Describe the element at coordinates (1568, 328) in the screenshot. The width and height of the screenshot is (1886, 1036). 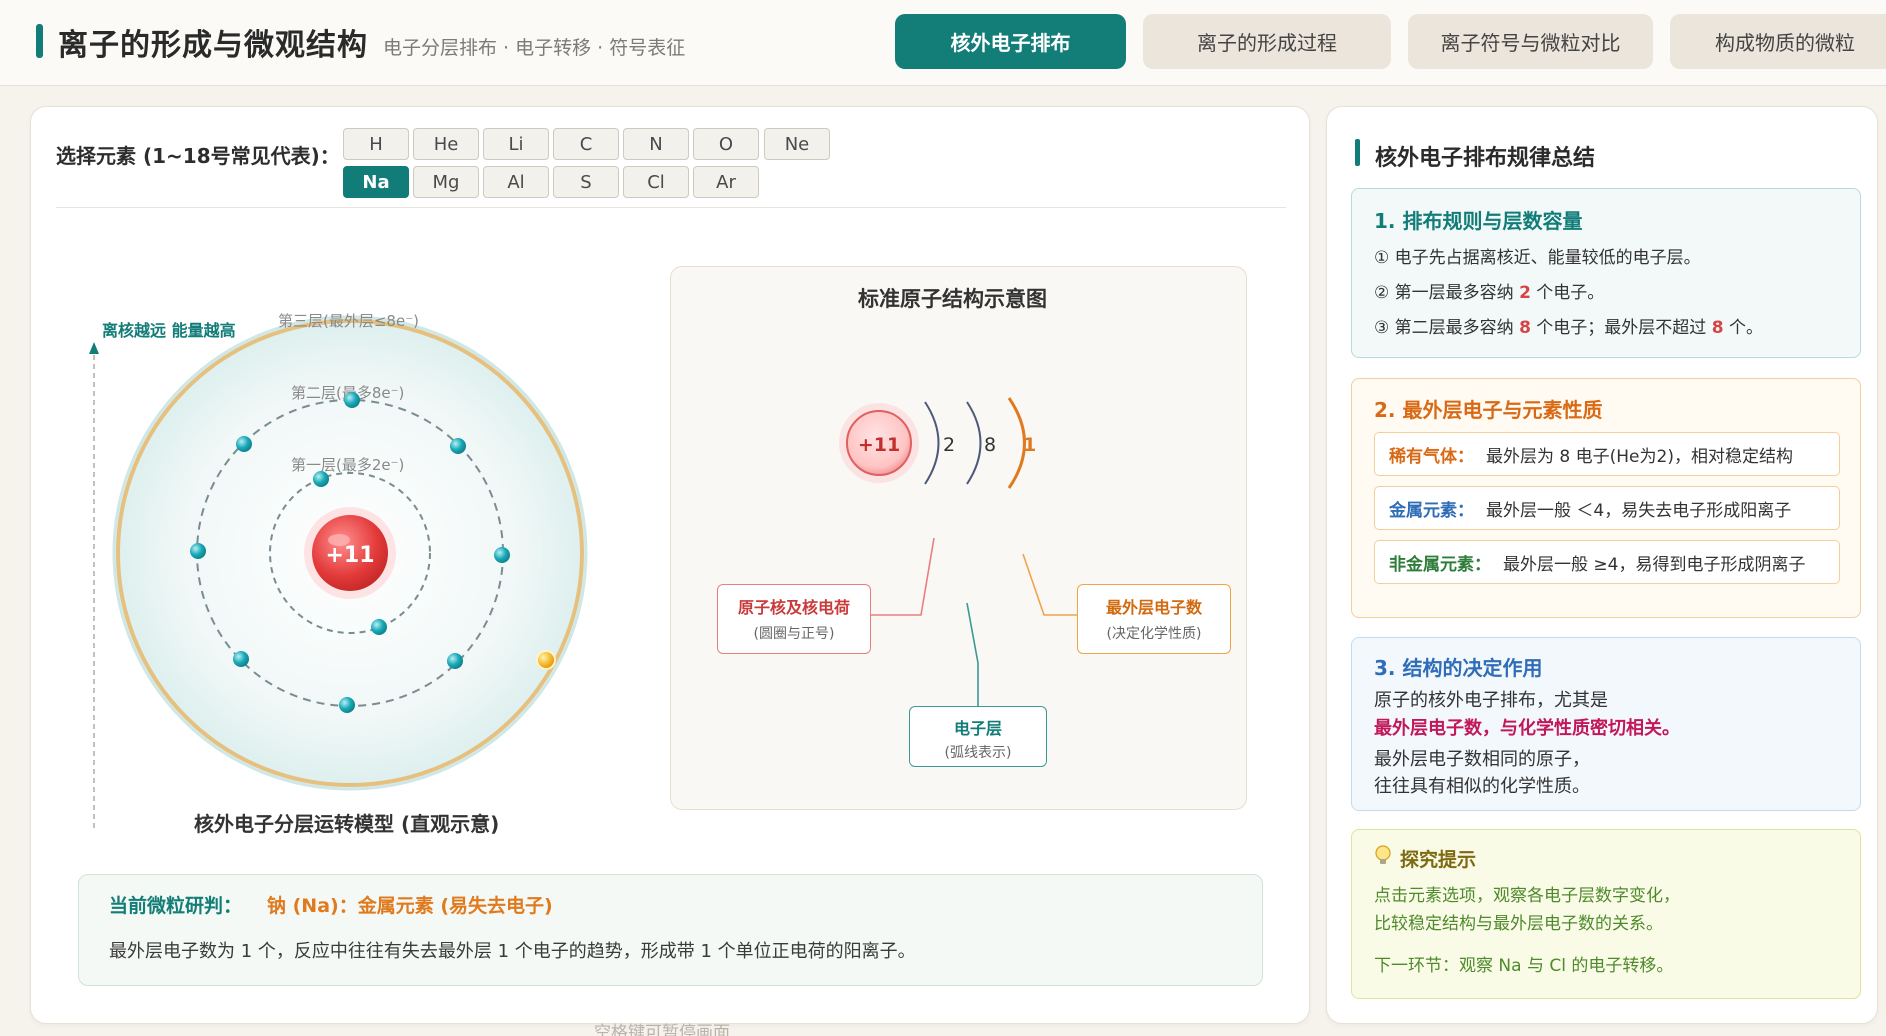
I see `rule-3: ③ 第二层最多容纳 8 个电子；最外层不超过 8 个。` at that location.